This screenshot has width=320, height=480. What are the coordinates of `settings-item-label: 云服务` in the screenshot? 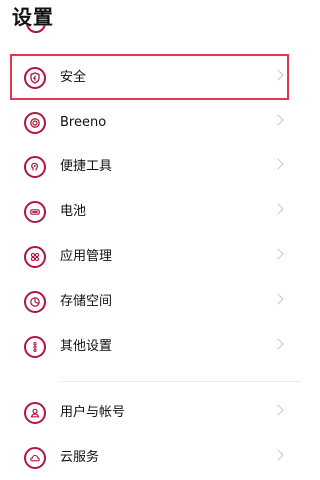 It's located at (80, 457).